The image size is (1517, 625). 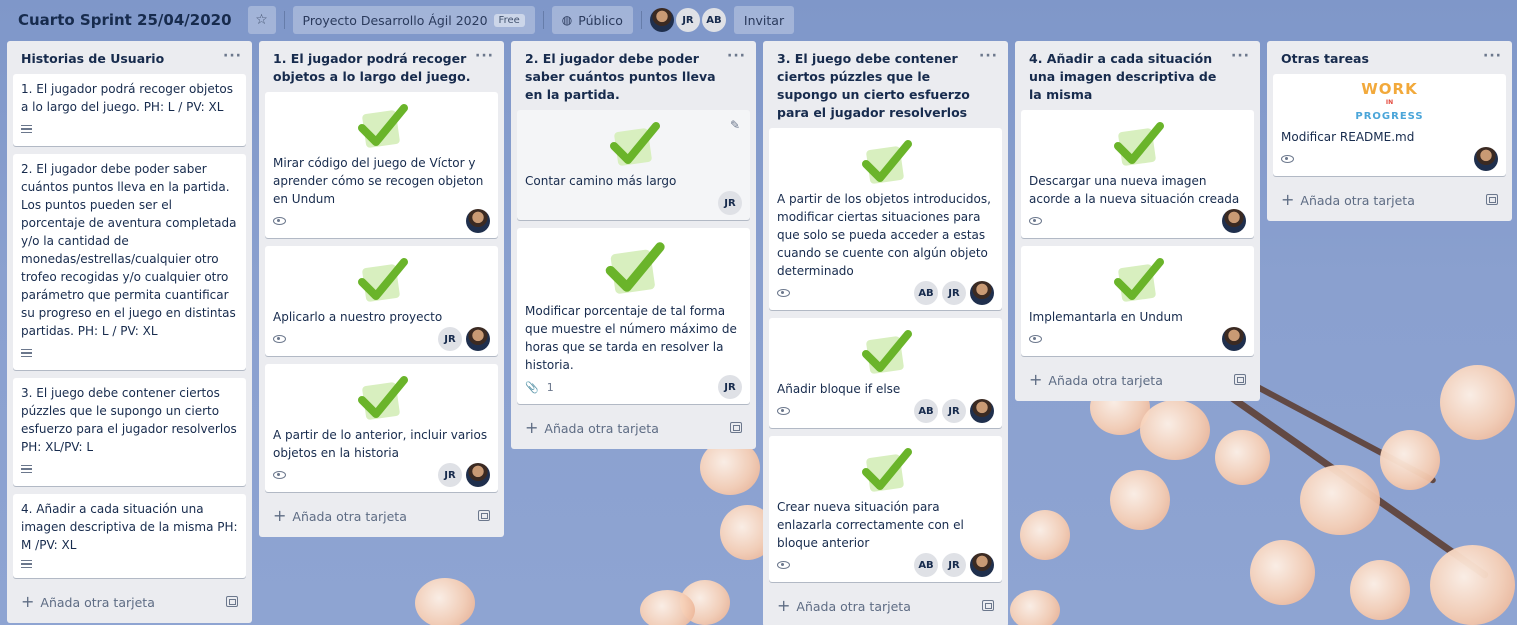 I want to click on visibility-button: ◍ Público, so click(x=592, y=20).